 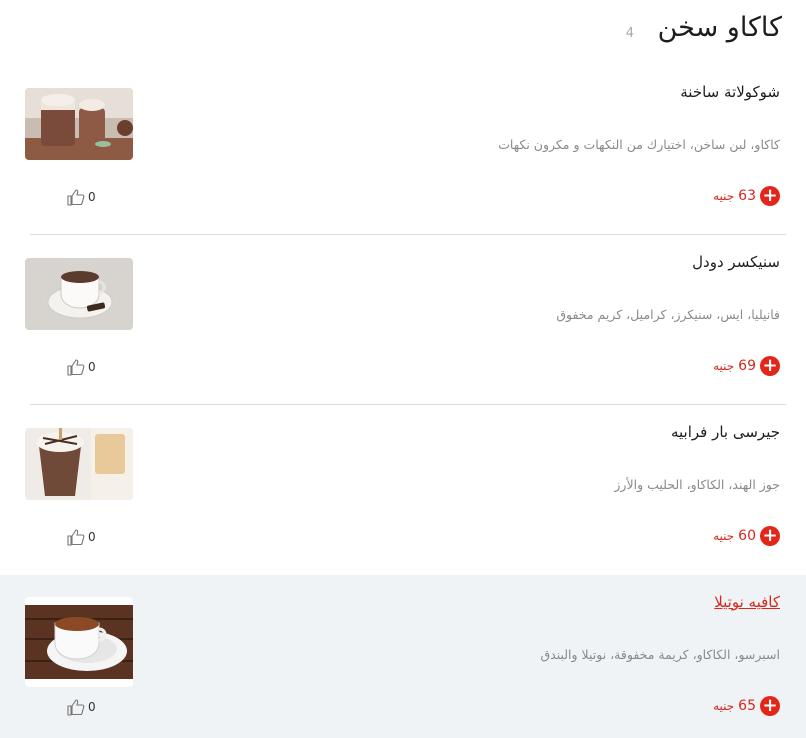 I want to click on add-to-cart-button: جنيه 69 +, so click(x=746, y=366).